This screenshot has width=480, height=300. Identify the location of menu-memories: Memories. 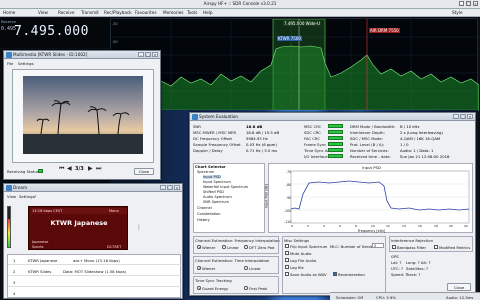
(173, 12).